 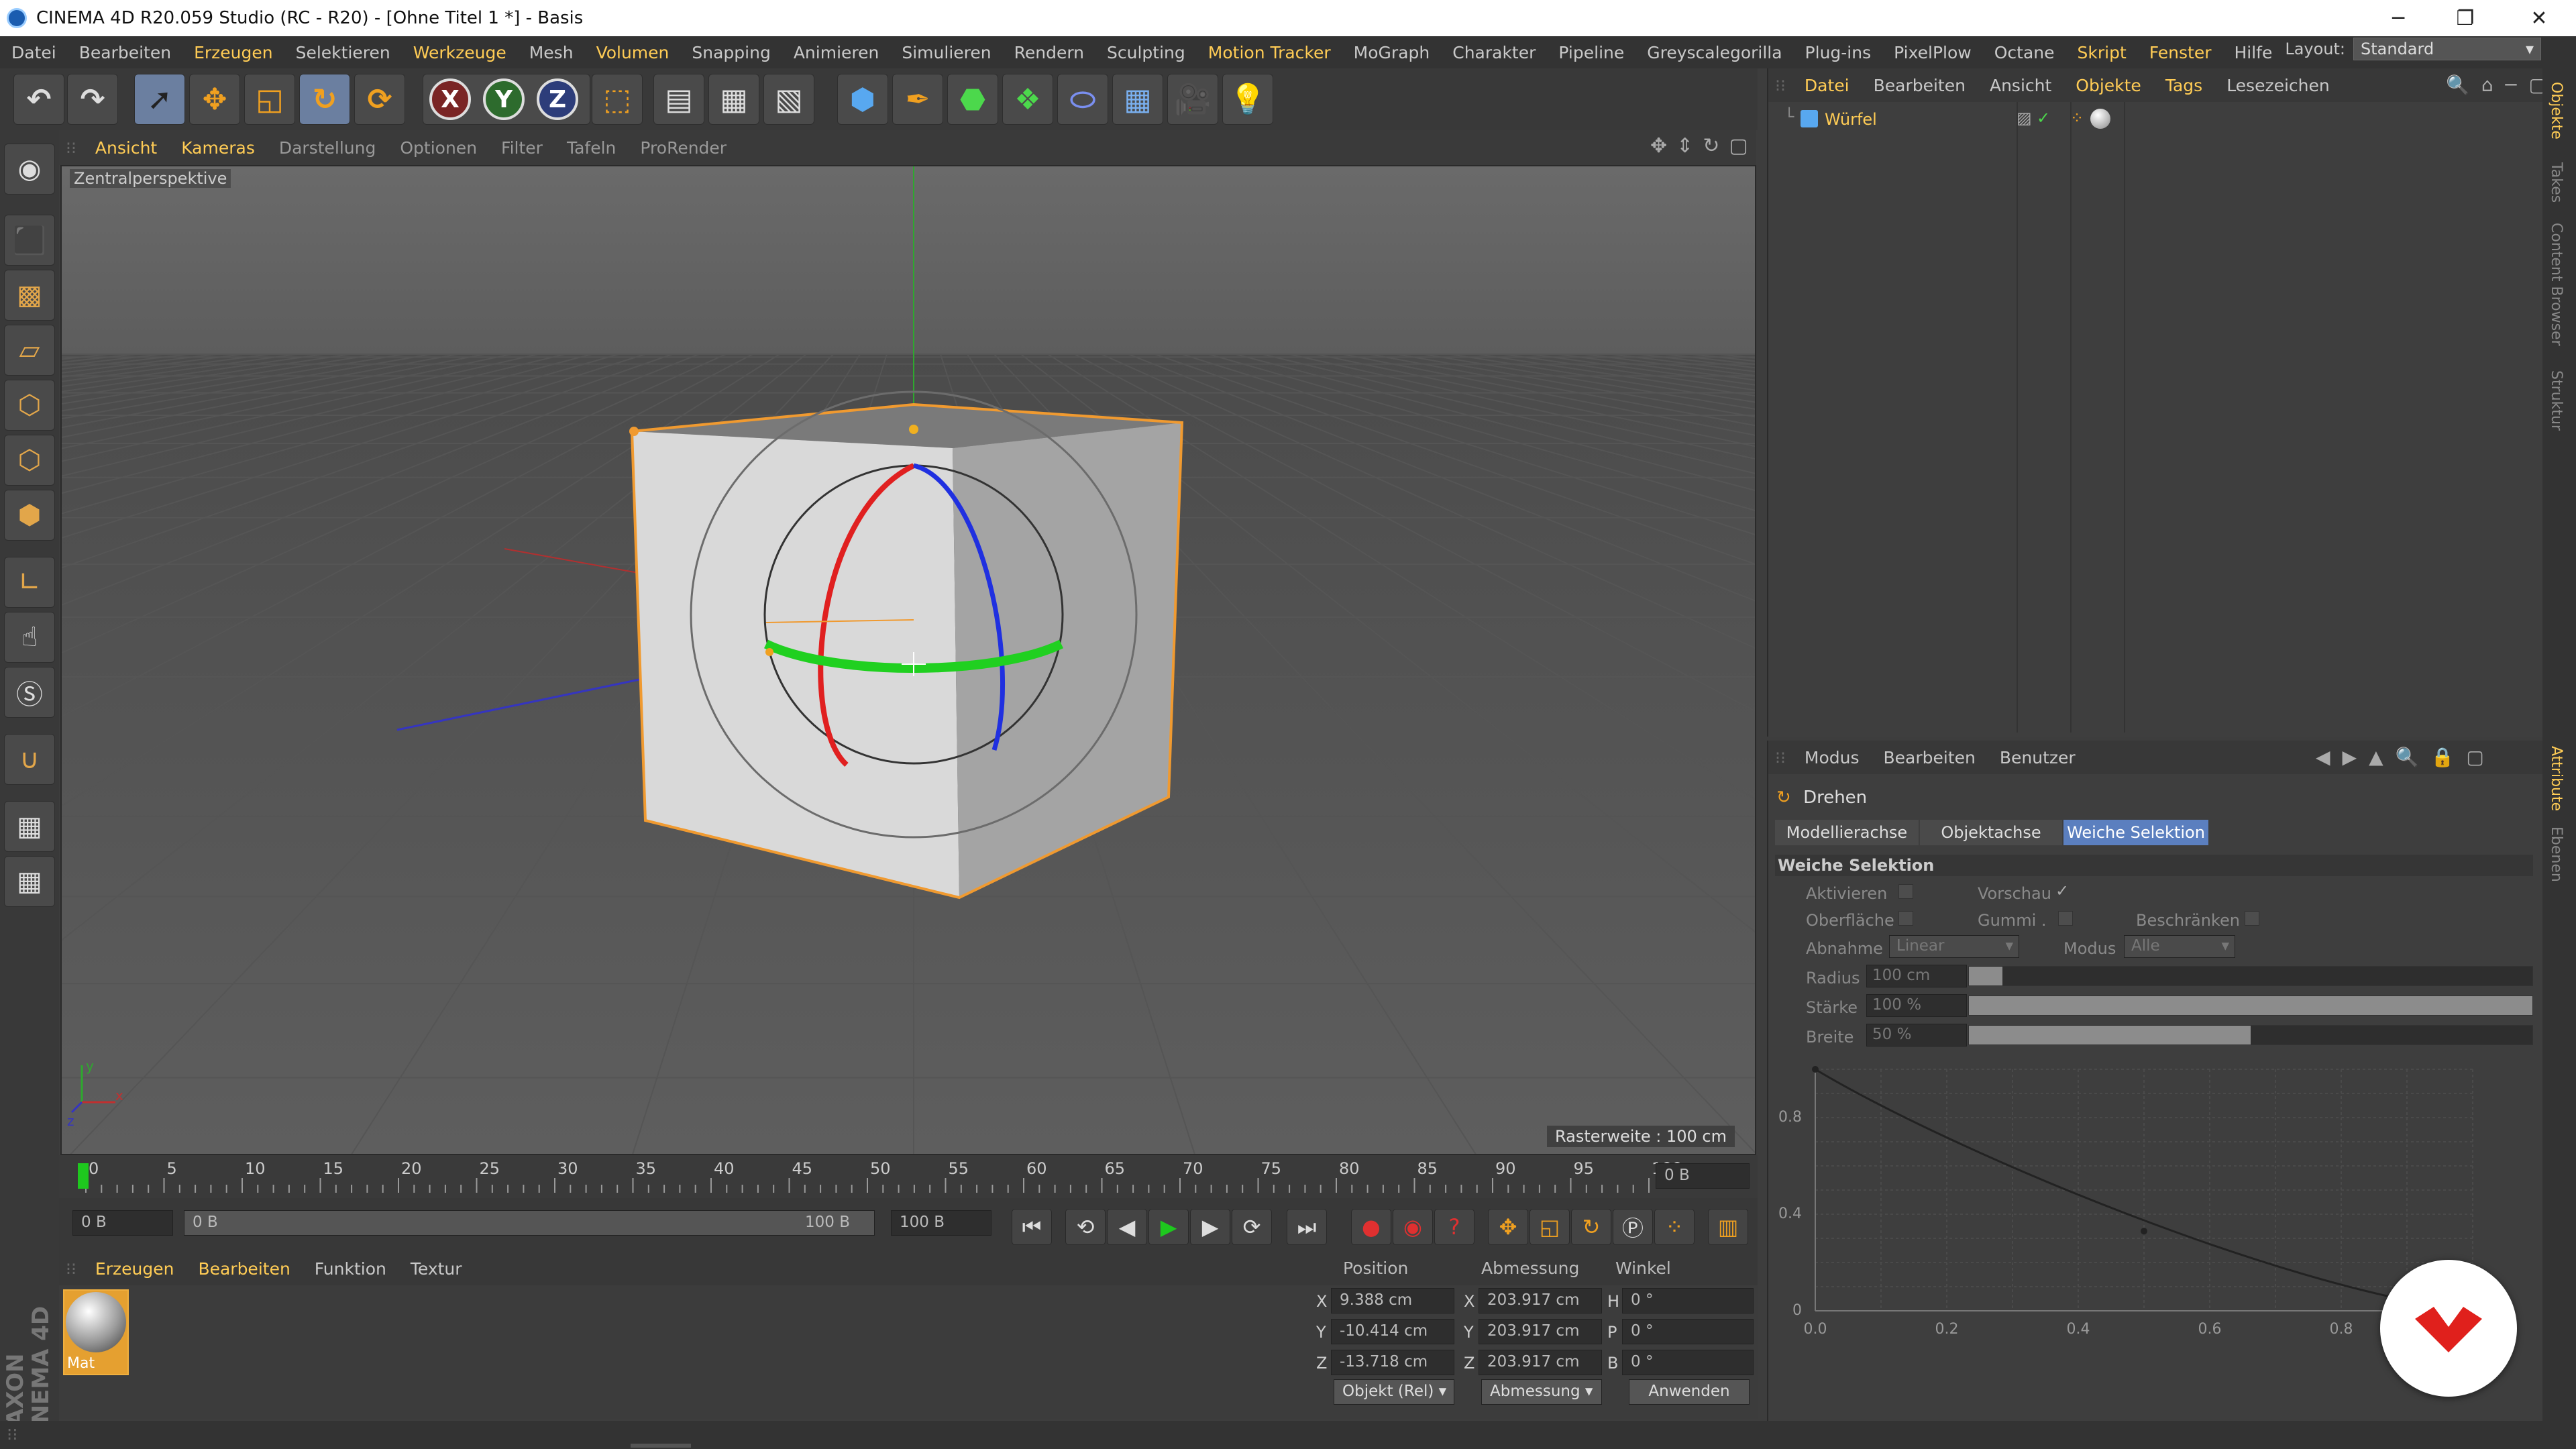 What do you see at coordinates (1738, 146) in the screenshot?
I see `maximize-view-icon: ▢` at bounding box center [1738, 146].